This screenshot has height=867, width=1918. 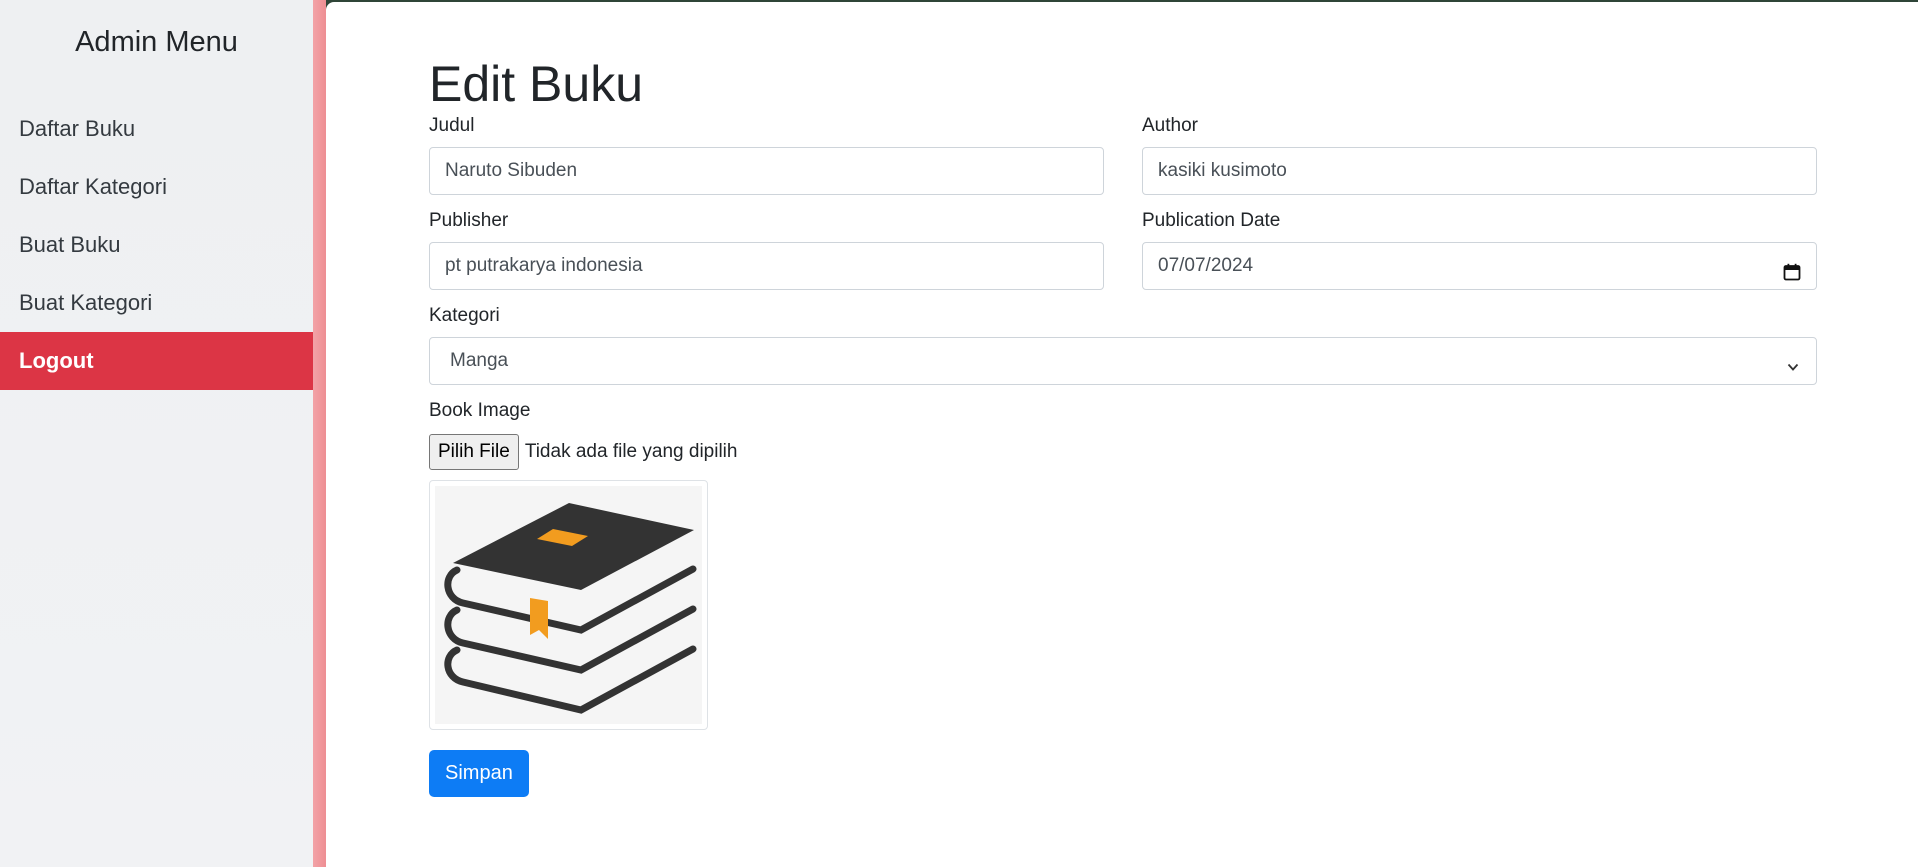 What do you see at coordinates (452, 125) in the screenshot?
I see `judul-label: Judul` at bounding box center [452, 125].